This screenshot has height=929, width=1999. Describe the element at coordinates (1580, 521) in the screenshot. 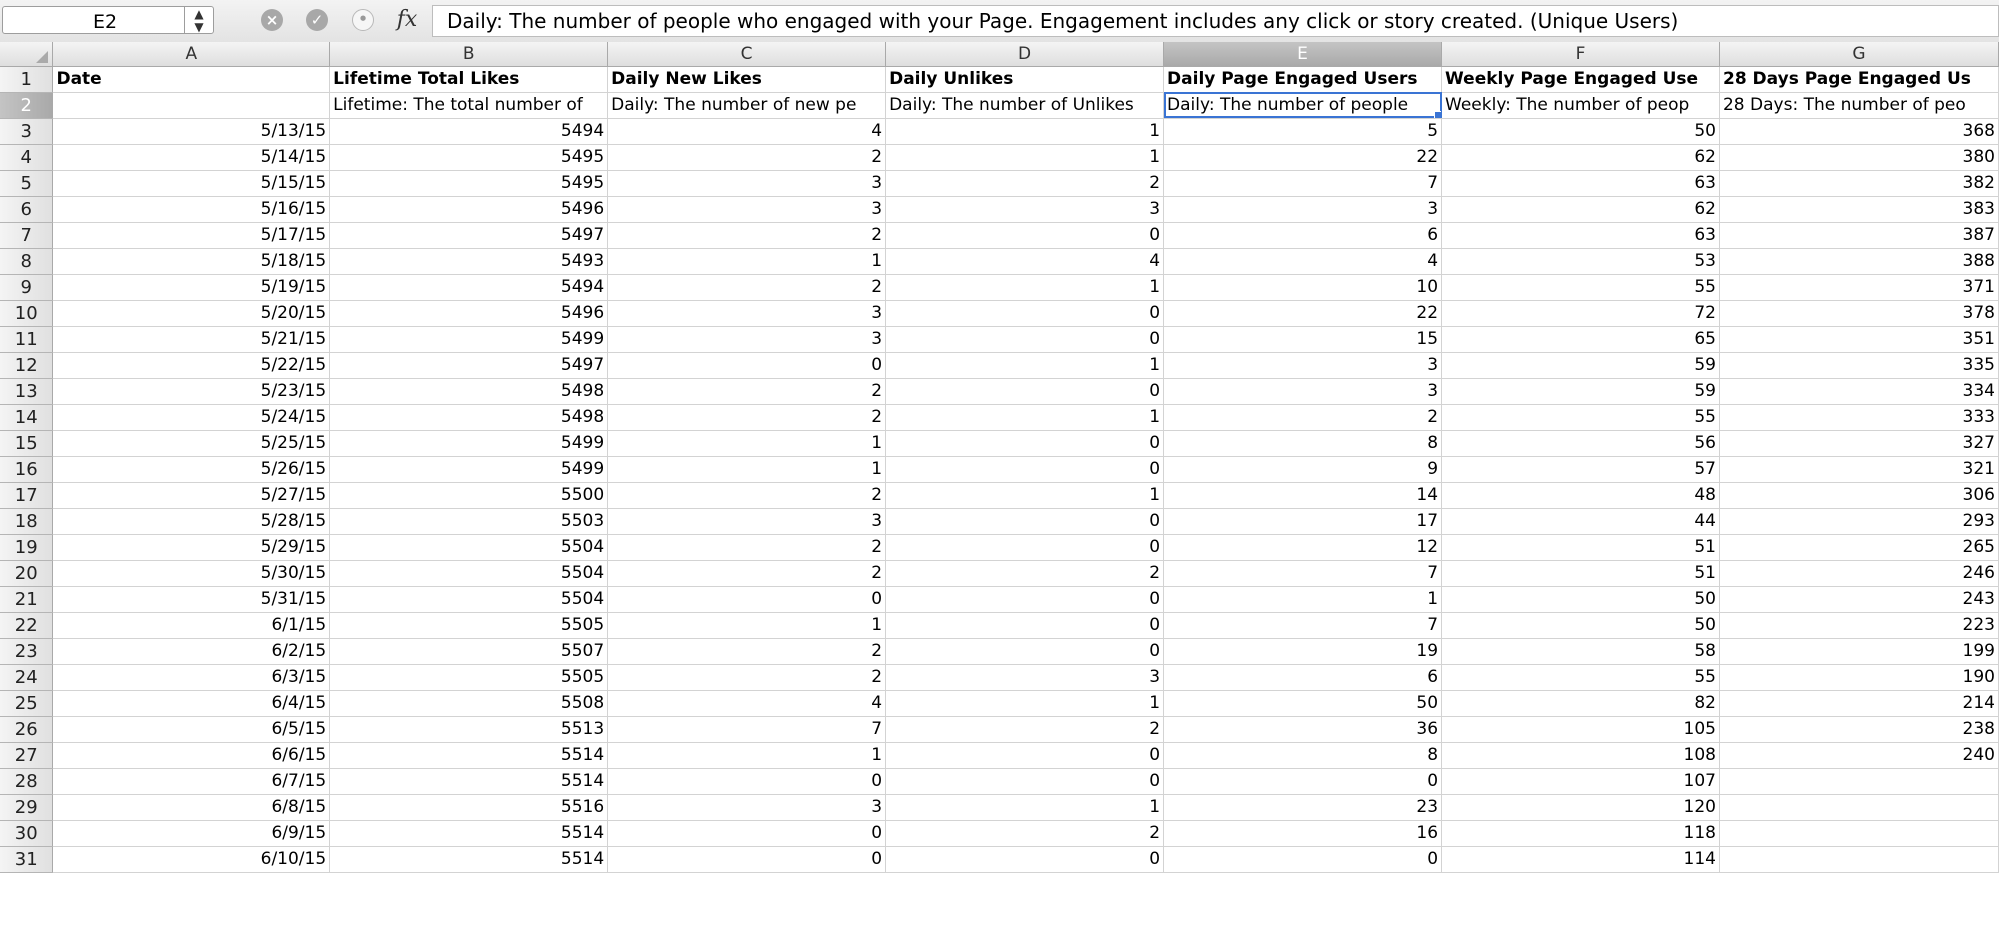

I see `value-cell: 44` at that location.